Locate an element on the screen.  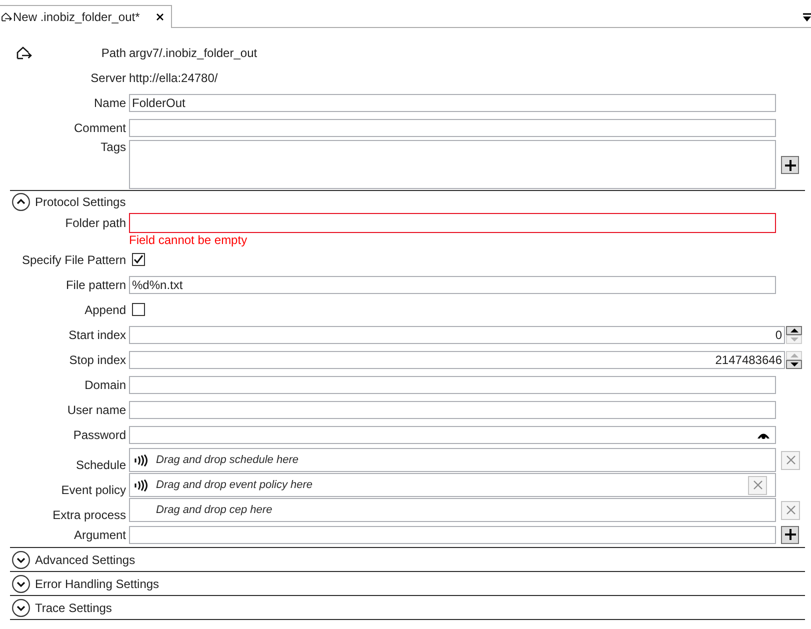
drop-hint: Drag and drop schedule here is located at coordinates (227, 460).